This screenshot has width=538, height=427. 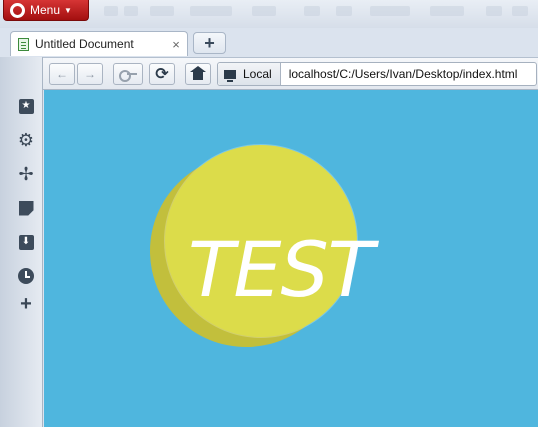 I want to click on downloads-icon: ⬇, so click(x=26, y=242).